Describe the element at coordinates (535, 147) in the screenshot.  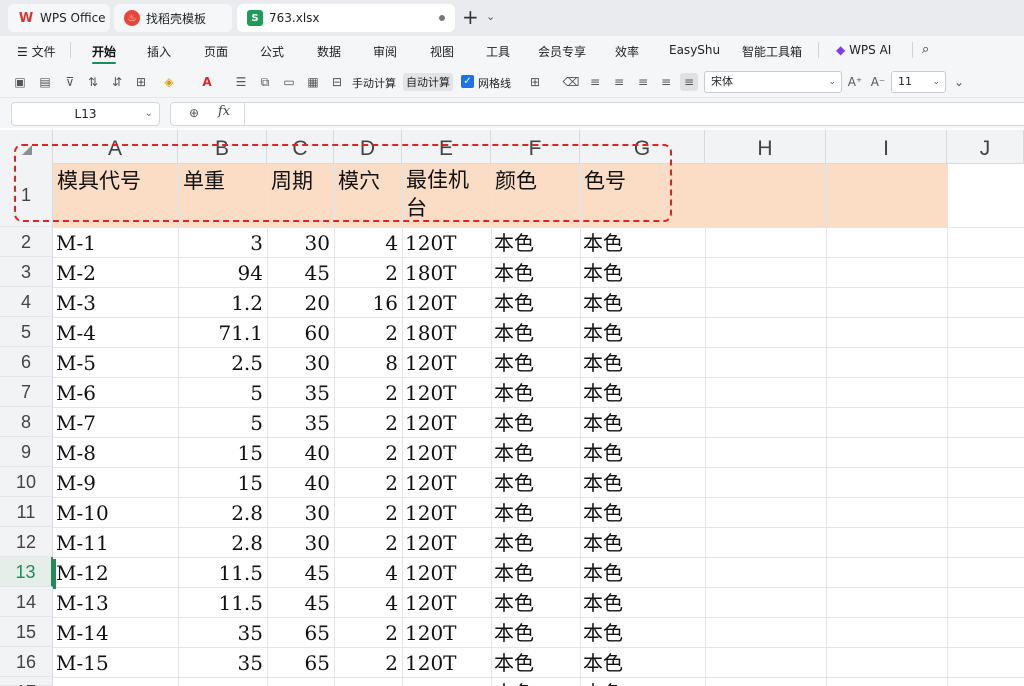
I see `column-header-f: F` at that location.